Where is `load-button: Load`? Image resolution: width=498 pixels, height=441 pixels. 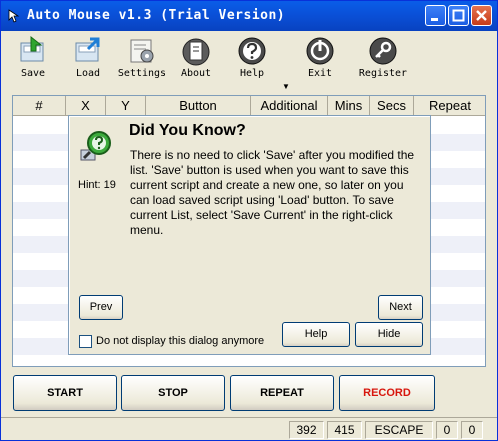 load-button: Load is located at coordinates (88, 58).